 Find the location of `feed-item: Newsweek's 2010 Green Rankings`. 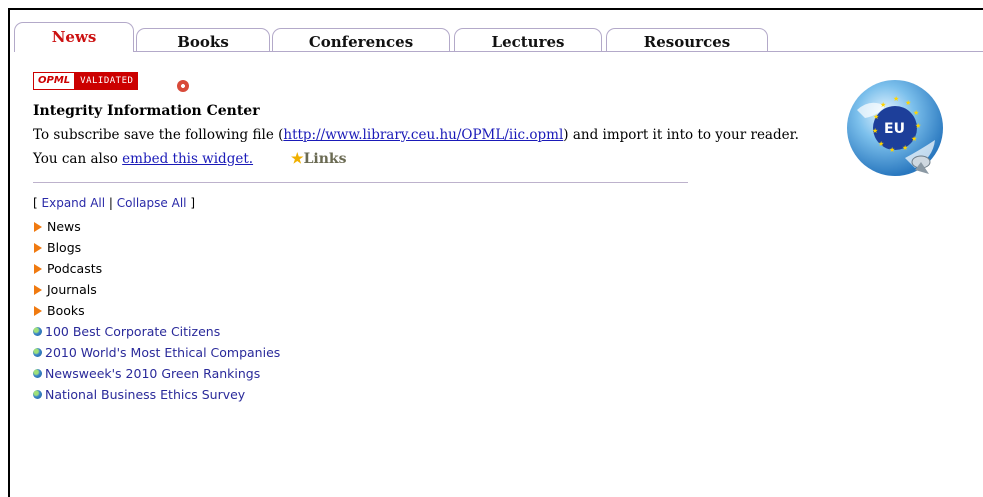

feed-item: Newsweek's 2010 Green Rankings is located at coordinates (156, 373).